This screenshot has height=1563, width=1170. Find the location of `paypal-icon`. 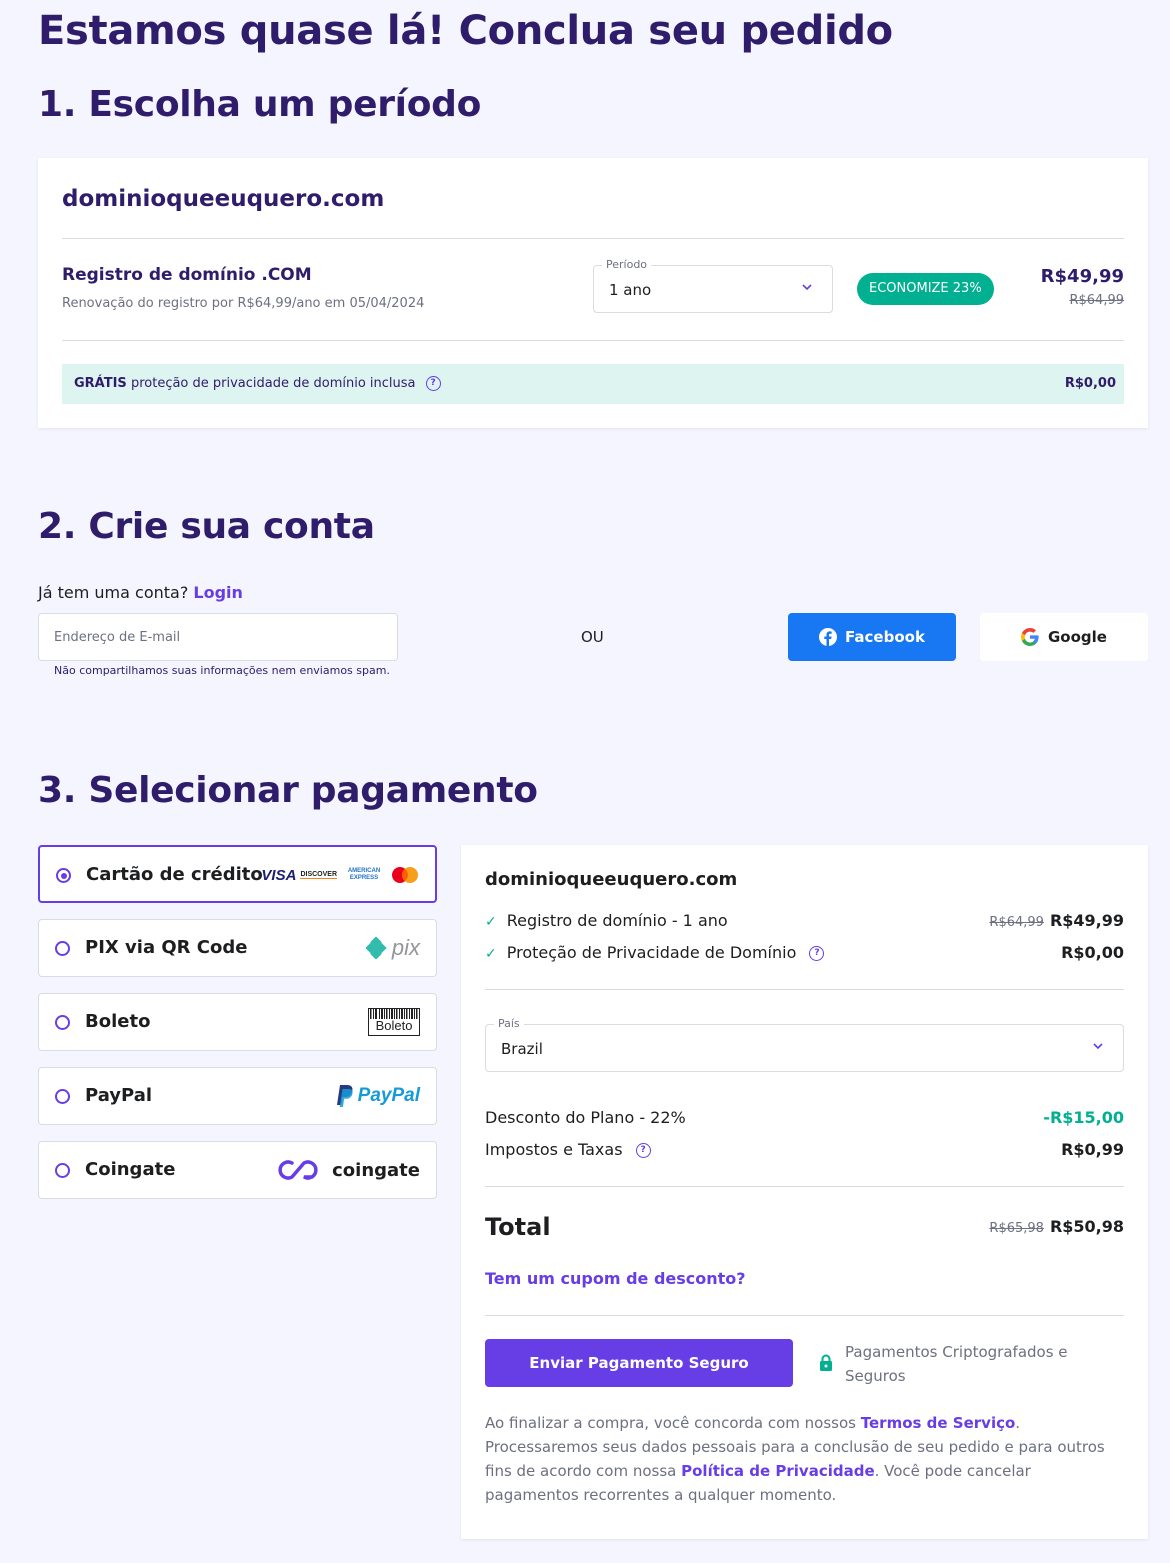

paypal-icon is located at coordinates (344, 1096).